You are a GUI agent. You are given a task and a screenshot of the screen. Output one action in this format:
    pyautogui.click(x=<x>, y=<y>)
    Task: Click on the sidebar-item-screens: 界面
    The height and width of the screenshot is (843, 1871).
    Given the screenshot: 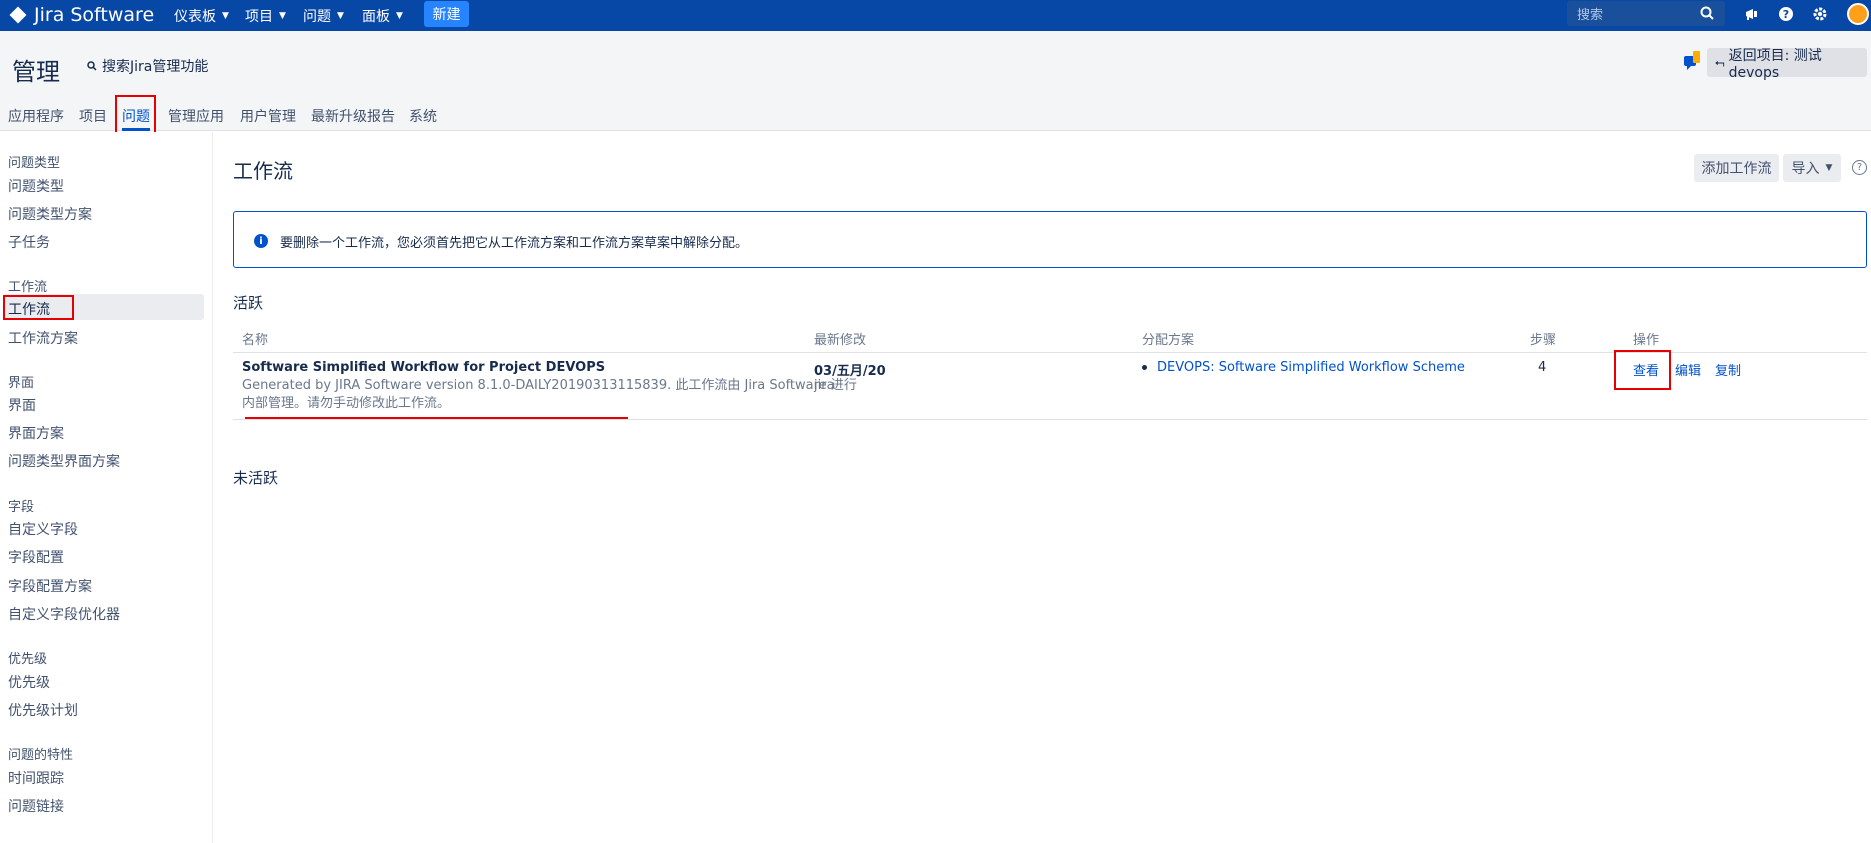 What is the action you would take?
    pyautogui.click(x=22, y=405)
    